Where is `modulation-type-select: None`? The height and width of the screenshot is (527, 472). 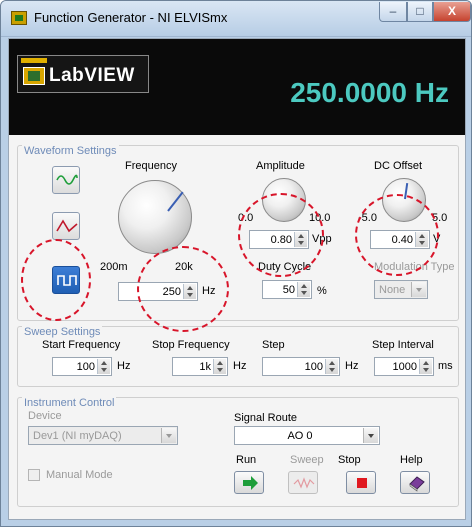 modulation-type-select: None is located at coordinates (401, 289).